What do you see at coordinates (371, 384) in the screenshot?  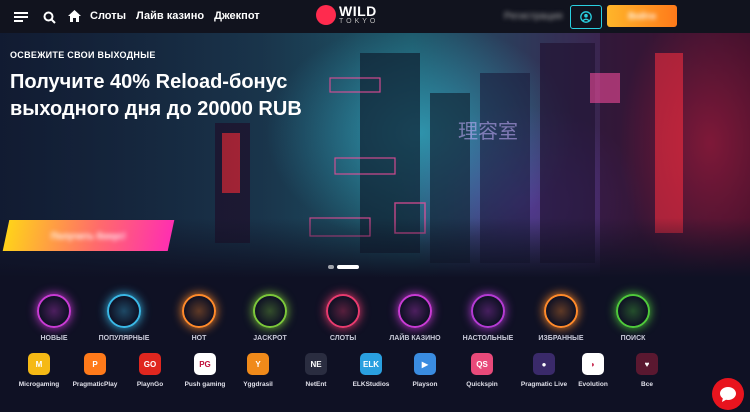 I see `provider-label: ELKStudios` at bounding box center [371, 384].